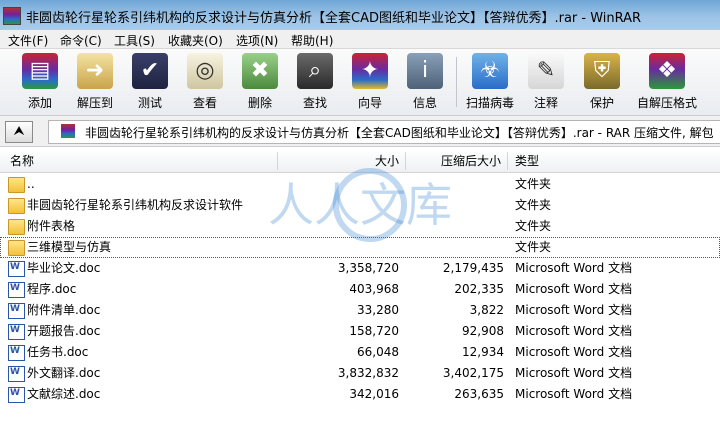  Describe the element at coordinates (483, 352) in the screenshot. I see `file-packed-size: 12,934` at that location.